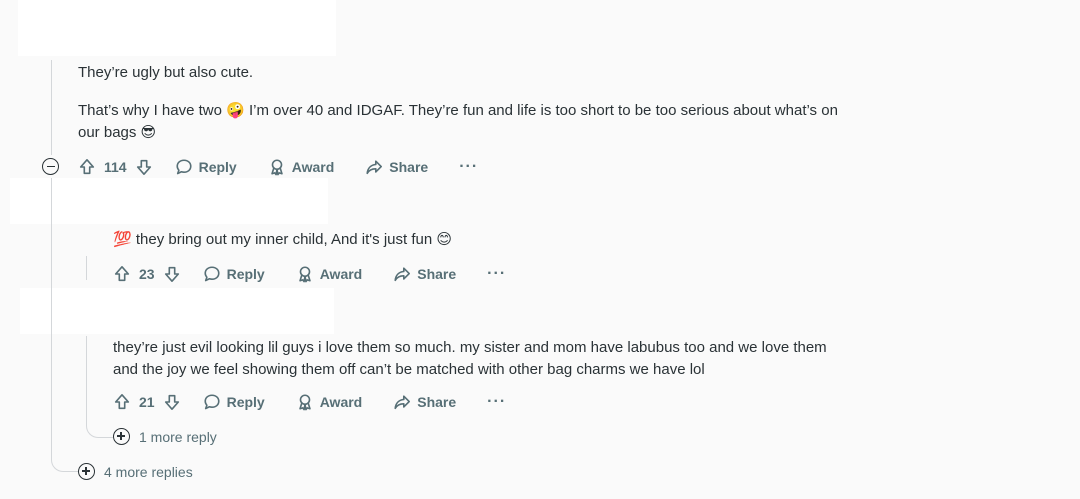 The width and height of the screenshot is (1080, 499). I want to click on comment-actions-3: 21 Reply Award Share ···, so click(309, 402).